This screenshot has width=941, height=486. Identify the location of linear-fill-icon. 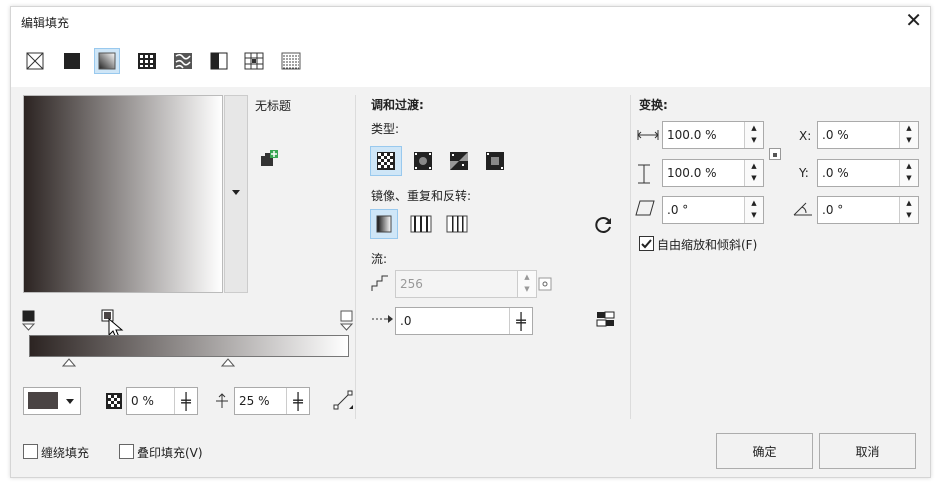
(386, 161).